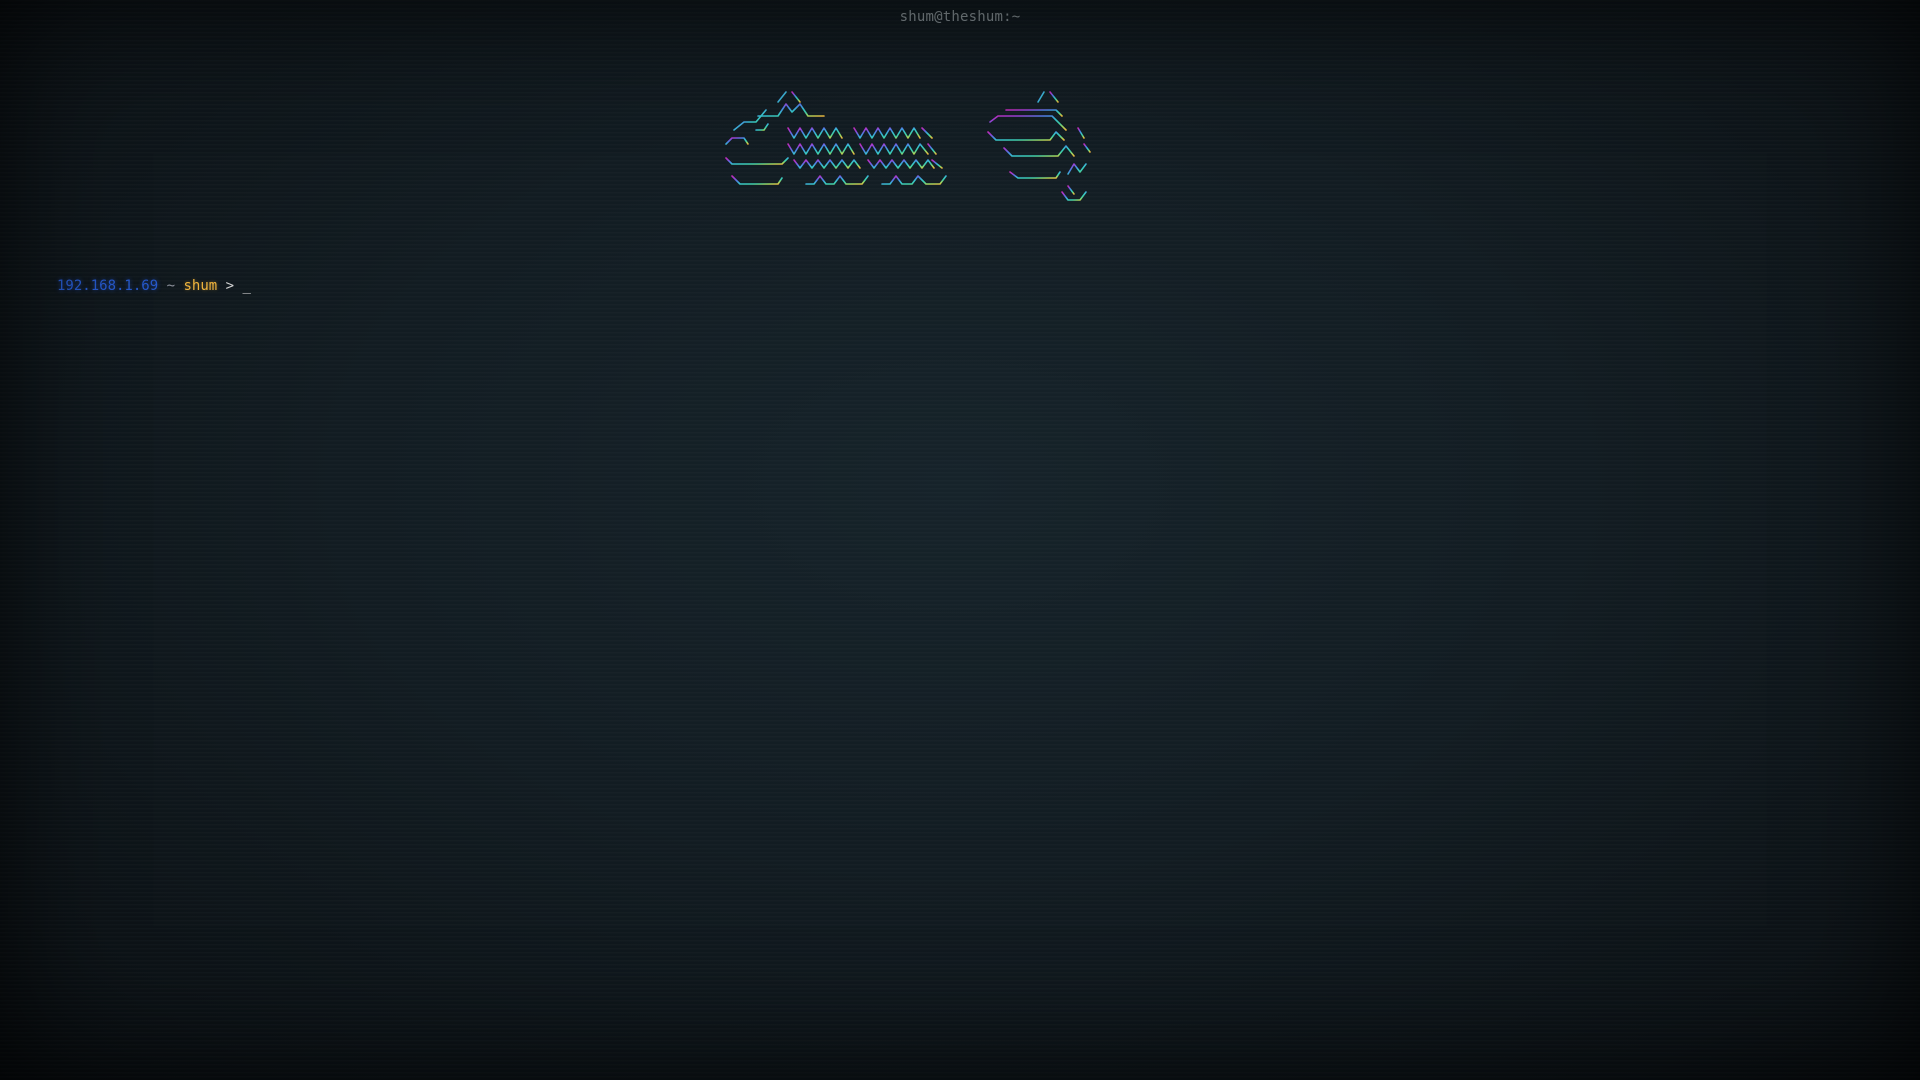 The image size is (1920, 1080). What do you see at coordinates (108, 286) in the screenshot?
I see `prompt-ip: 192.168.1.69` at bounding box center [108, 286].